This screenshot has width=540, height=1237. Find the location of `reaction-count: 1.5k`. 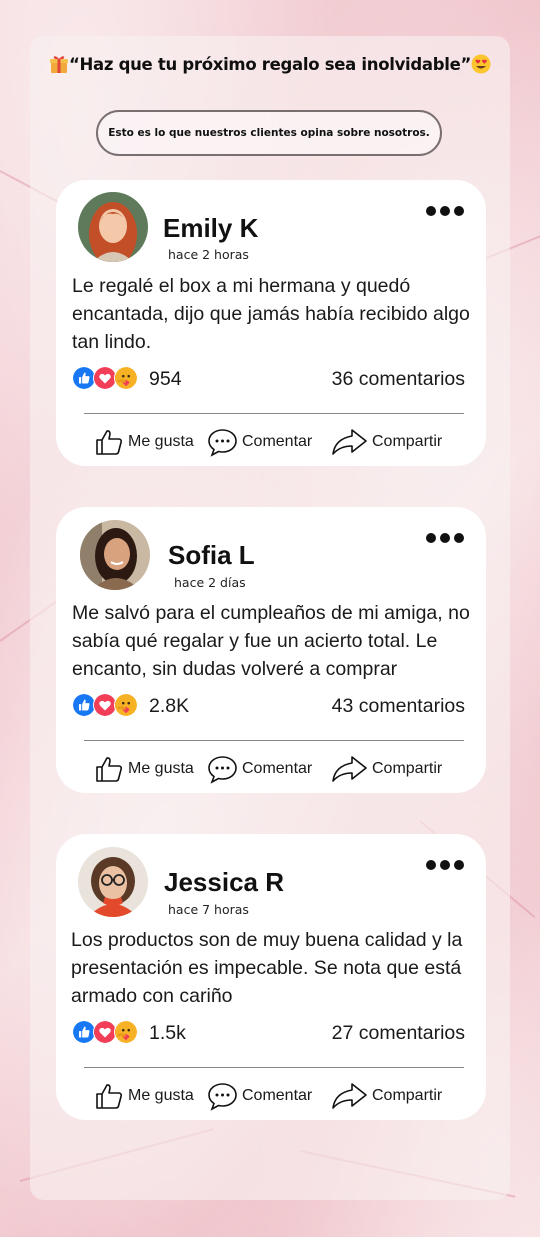

reaction-count: 1.5k is located at coordinates (167, 1033).